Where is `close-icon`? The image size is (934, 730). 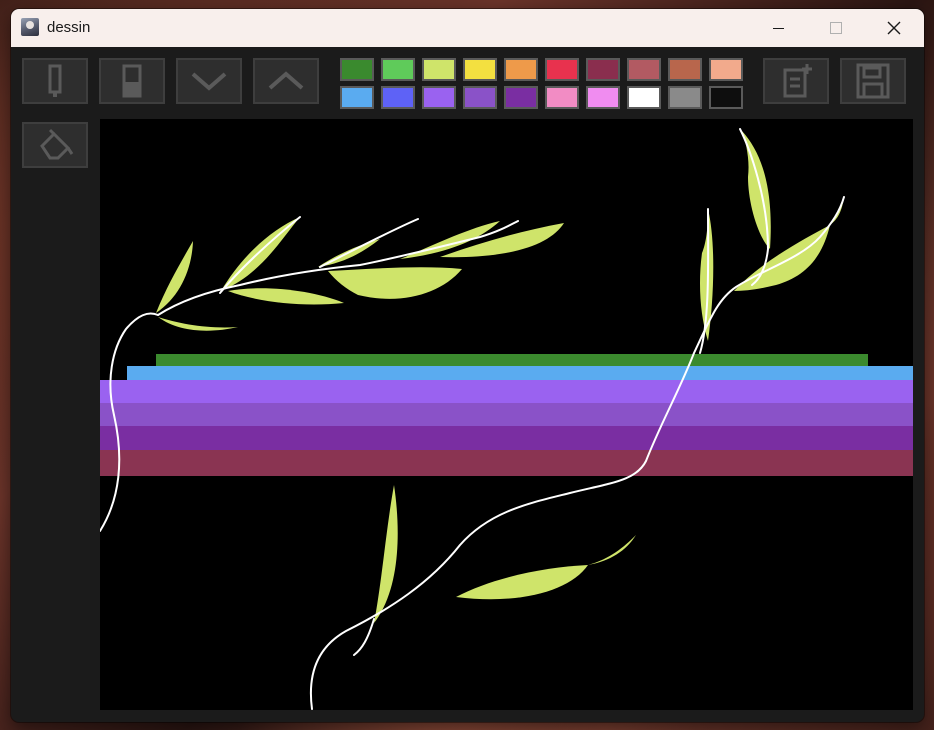 close-icon is located at coordinates (894, 28).